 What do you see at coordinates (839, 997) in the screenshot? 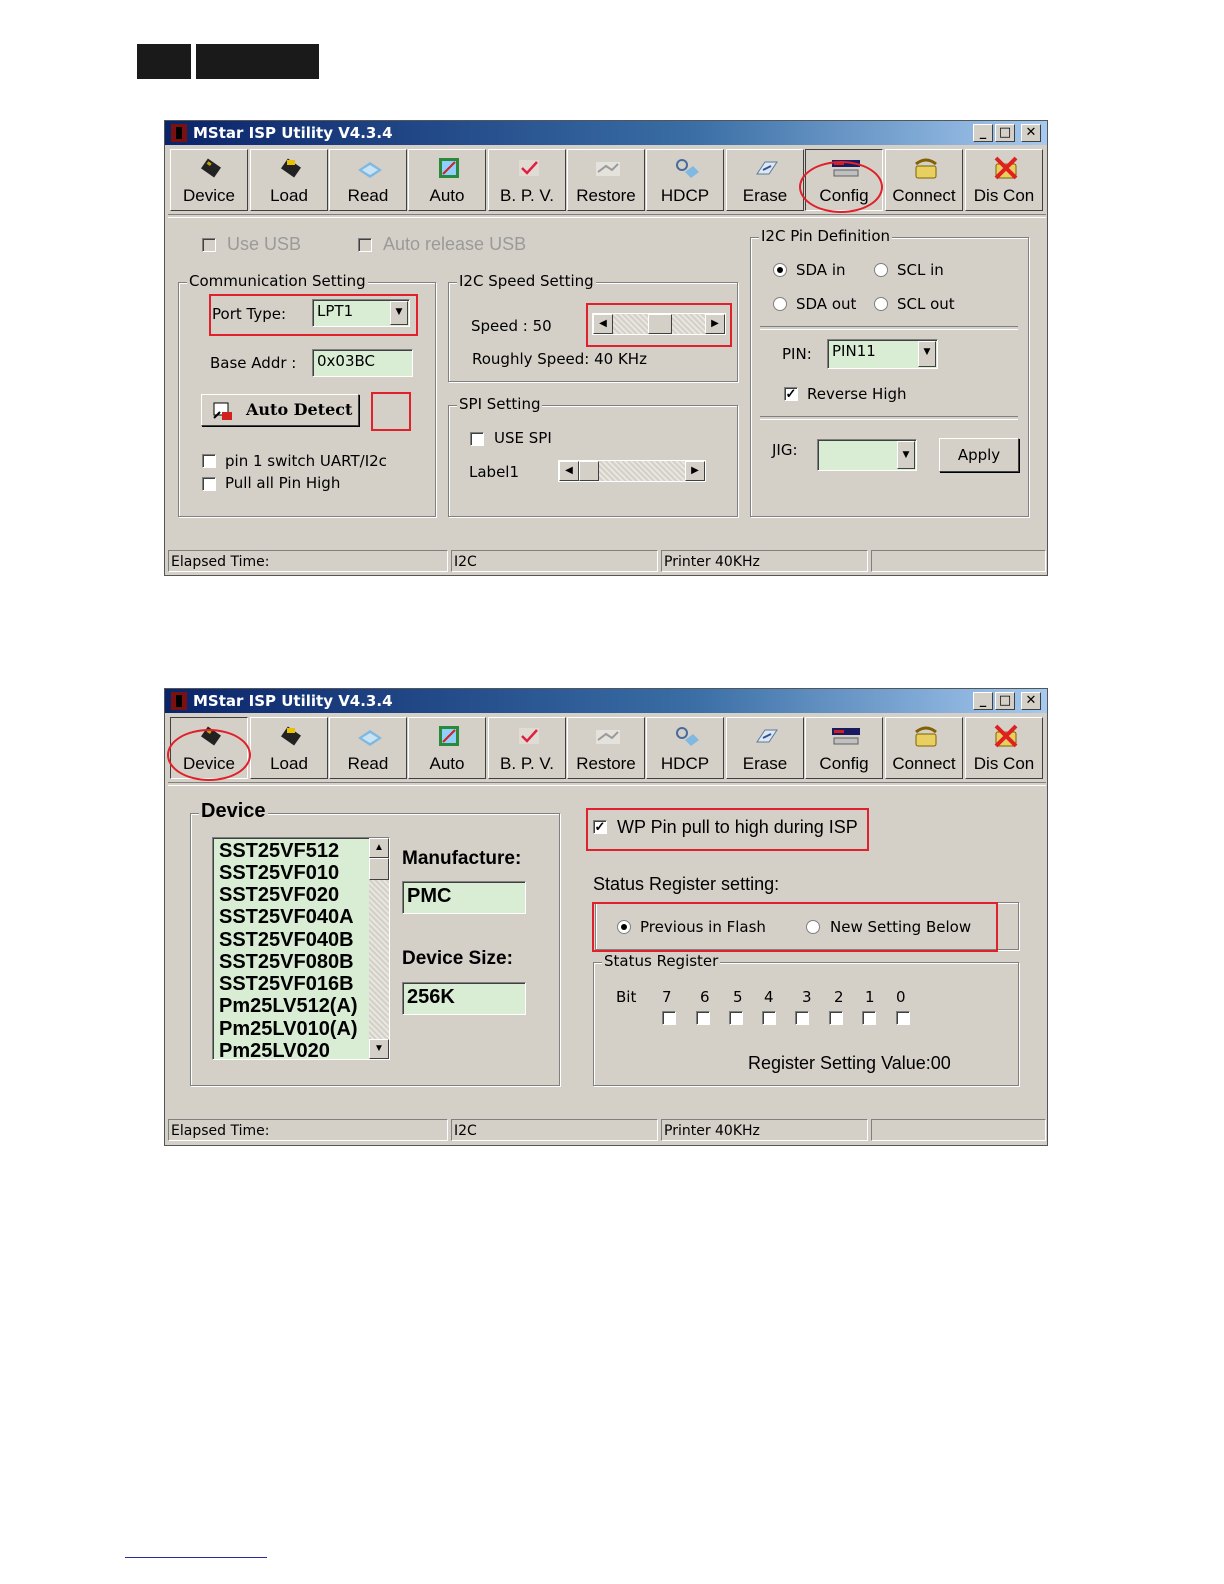
I see `bit-2-label: 2` at bounding box center [839, 997].